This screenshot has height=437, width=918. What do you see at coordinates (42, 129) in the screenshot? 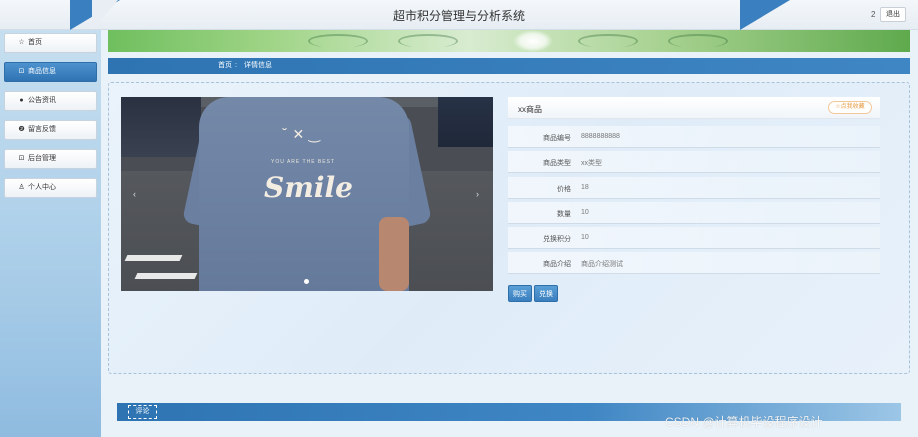
I see `sidebar-item-label: 留言反馈` at bounding box center [42, 129].